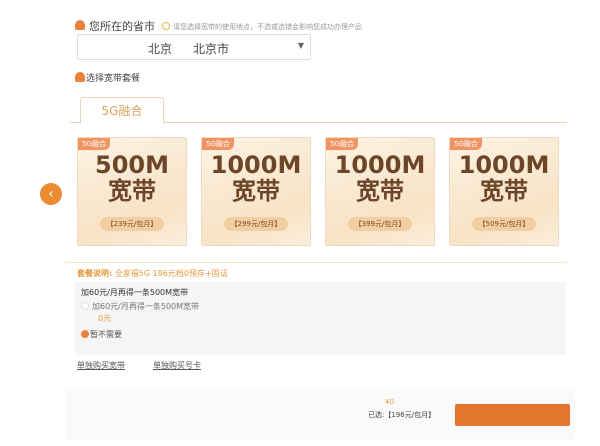 This screenshot has width=600, height=446. What do you see at coordinates (402, 415) in the screenshot?
I see `selected-summary: 已选:【196元/包月】` at bounding box center [402, 415].